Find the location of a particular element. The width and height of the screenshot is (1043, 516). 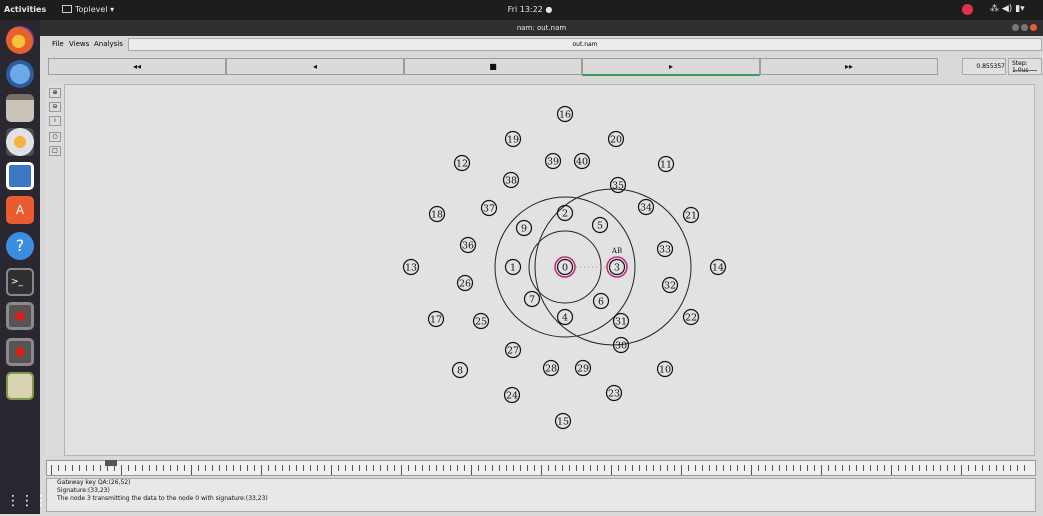

tool-toggle-icon: ○ is located at coordinates (55, 137).